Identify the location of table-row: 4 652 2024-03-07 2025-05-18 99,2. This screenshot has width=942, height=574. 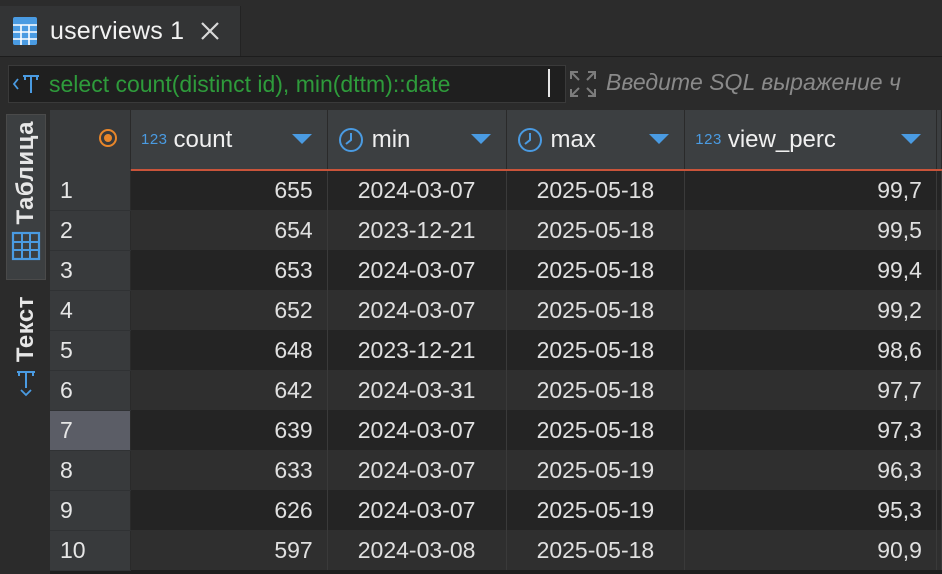
(496, 310).